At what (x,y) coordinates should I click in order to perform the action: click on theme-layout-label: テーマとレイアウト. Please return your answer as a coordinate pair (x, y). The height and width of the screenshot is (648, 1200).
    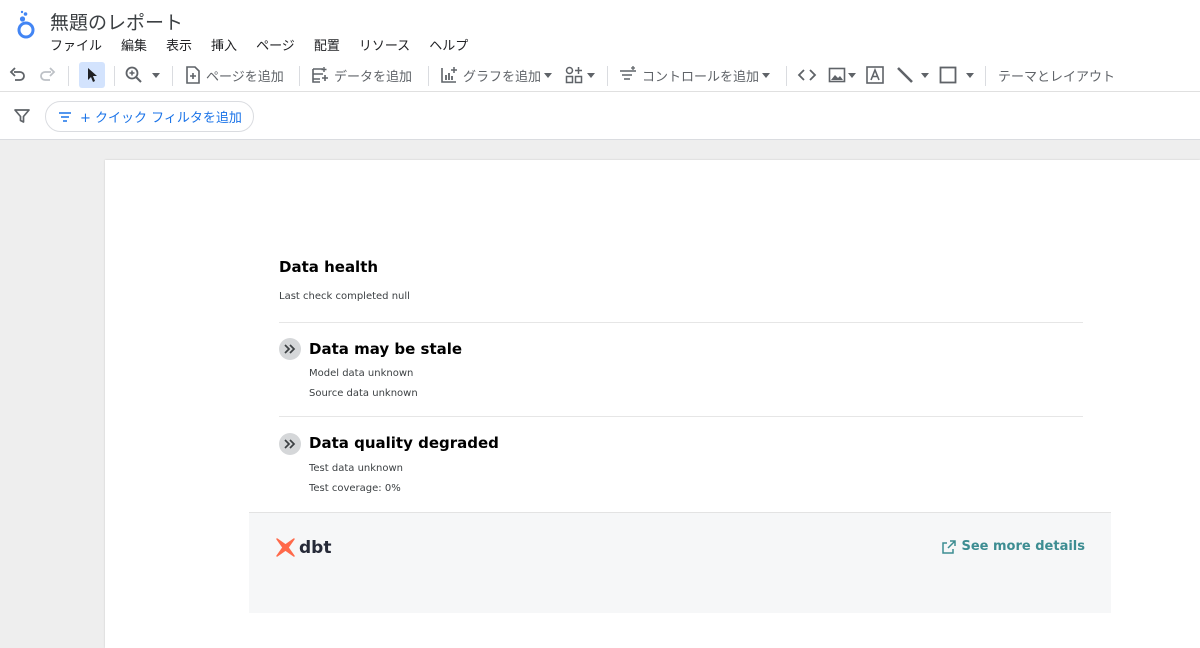
    Looking at the image, I should click on (1057, 77).